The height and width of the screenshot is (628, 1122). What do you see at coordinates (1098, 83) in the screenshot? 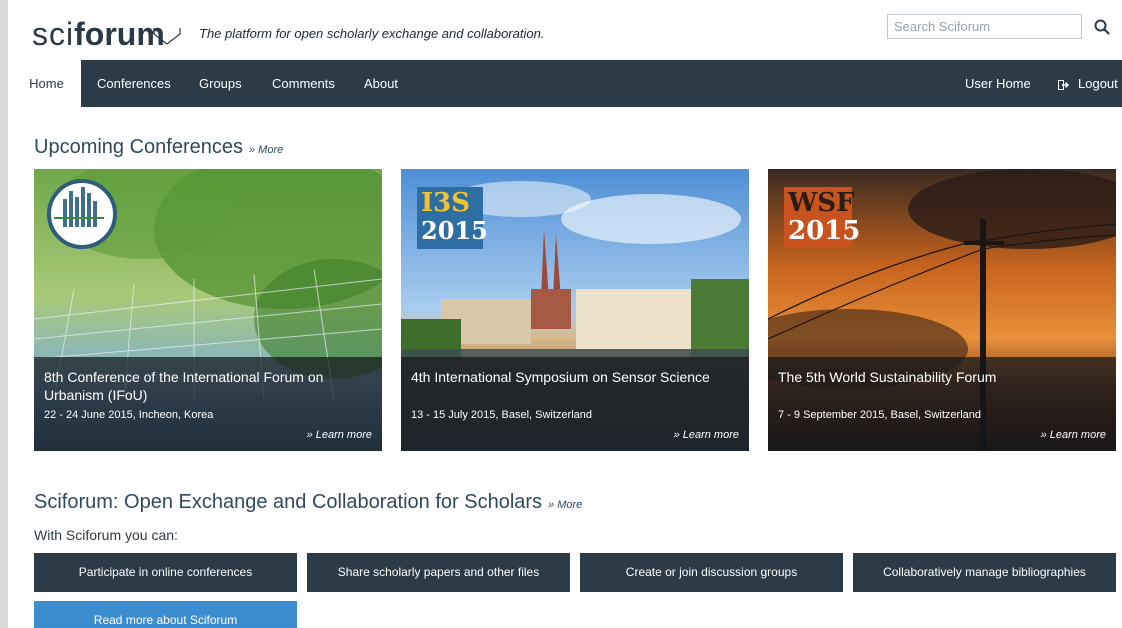
I see `logout-label: Logout` at bounding box center [1098, 83].